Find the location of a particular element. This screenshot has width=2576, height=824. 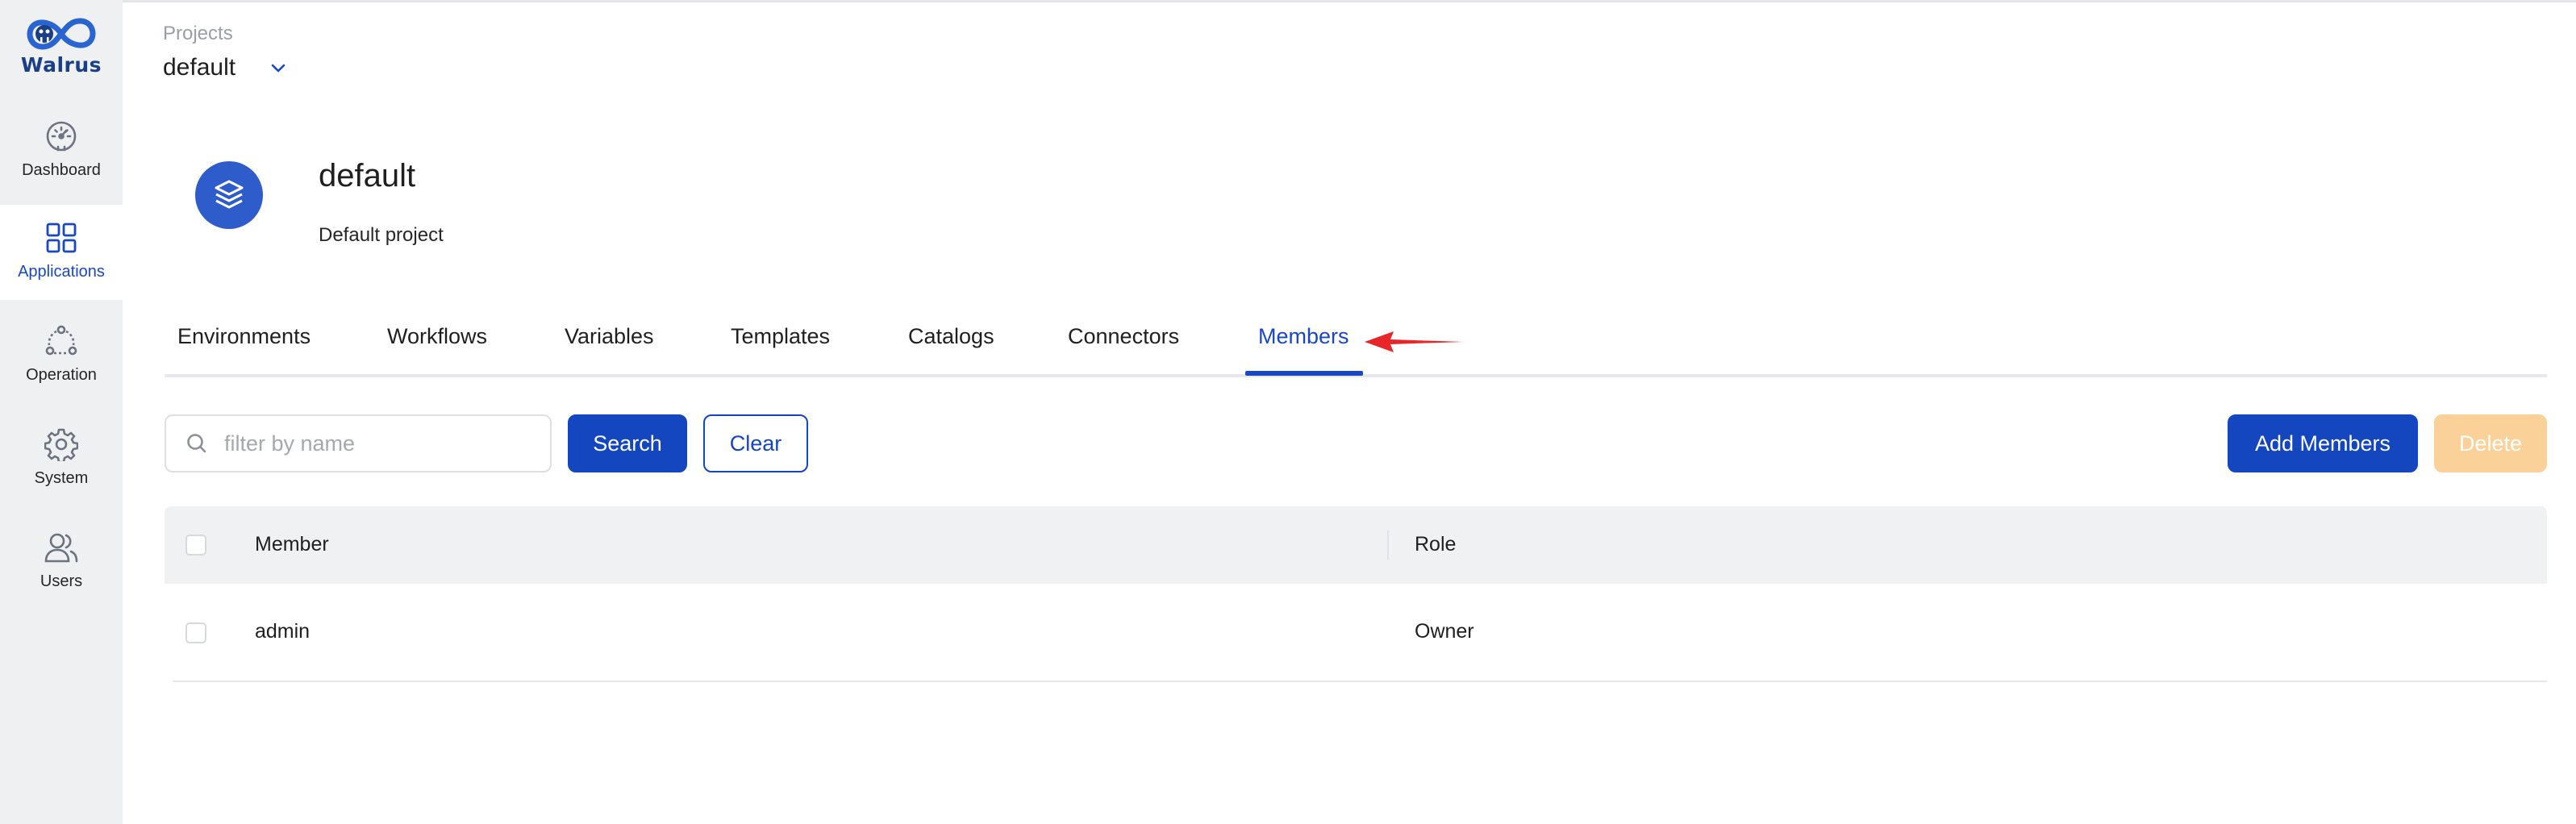

sidebar-item-label: Users is located at coordinates (61, 581).